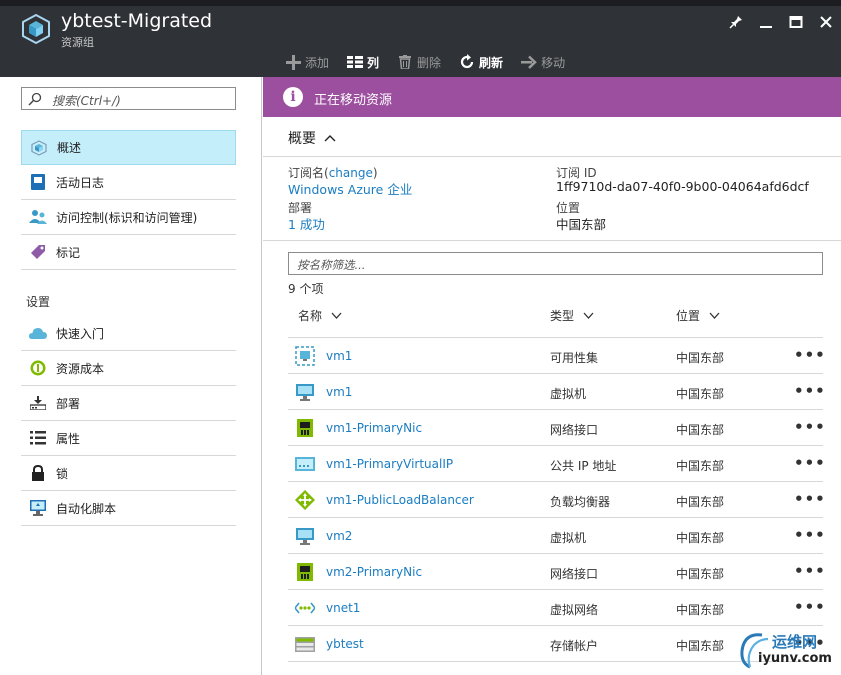 The height and width of the screenshot is (675, 841). I want to click on close-button, so click(826, 22).